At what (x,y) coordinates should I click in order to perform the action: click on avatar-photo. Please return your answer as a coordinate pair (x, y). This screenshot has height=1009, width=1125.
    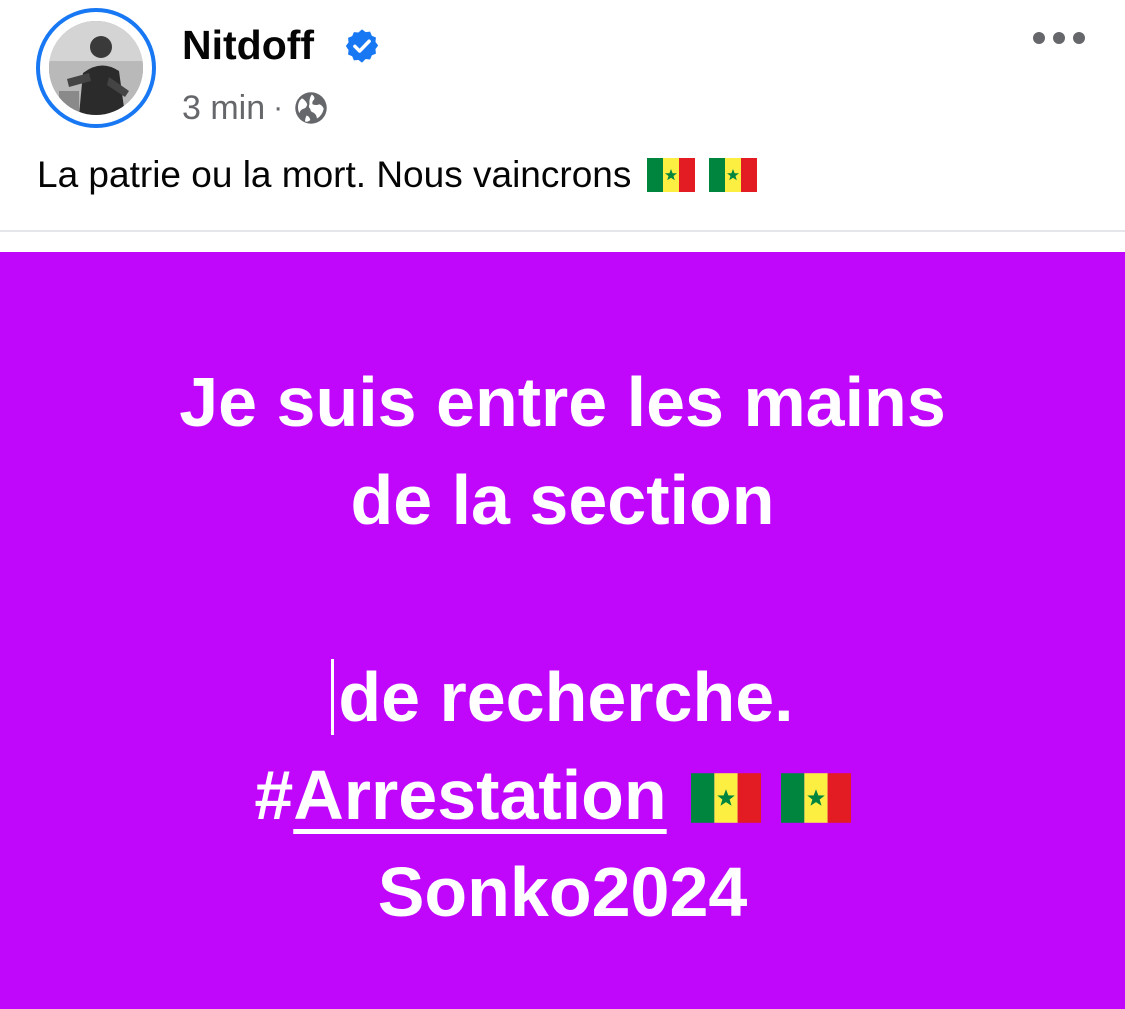
    Looking at the image, I should click on (96, 68).